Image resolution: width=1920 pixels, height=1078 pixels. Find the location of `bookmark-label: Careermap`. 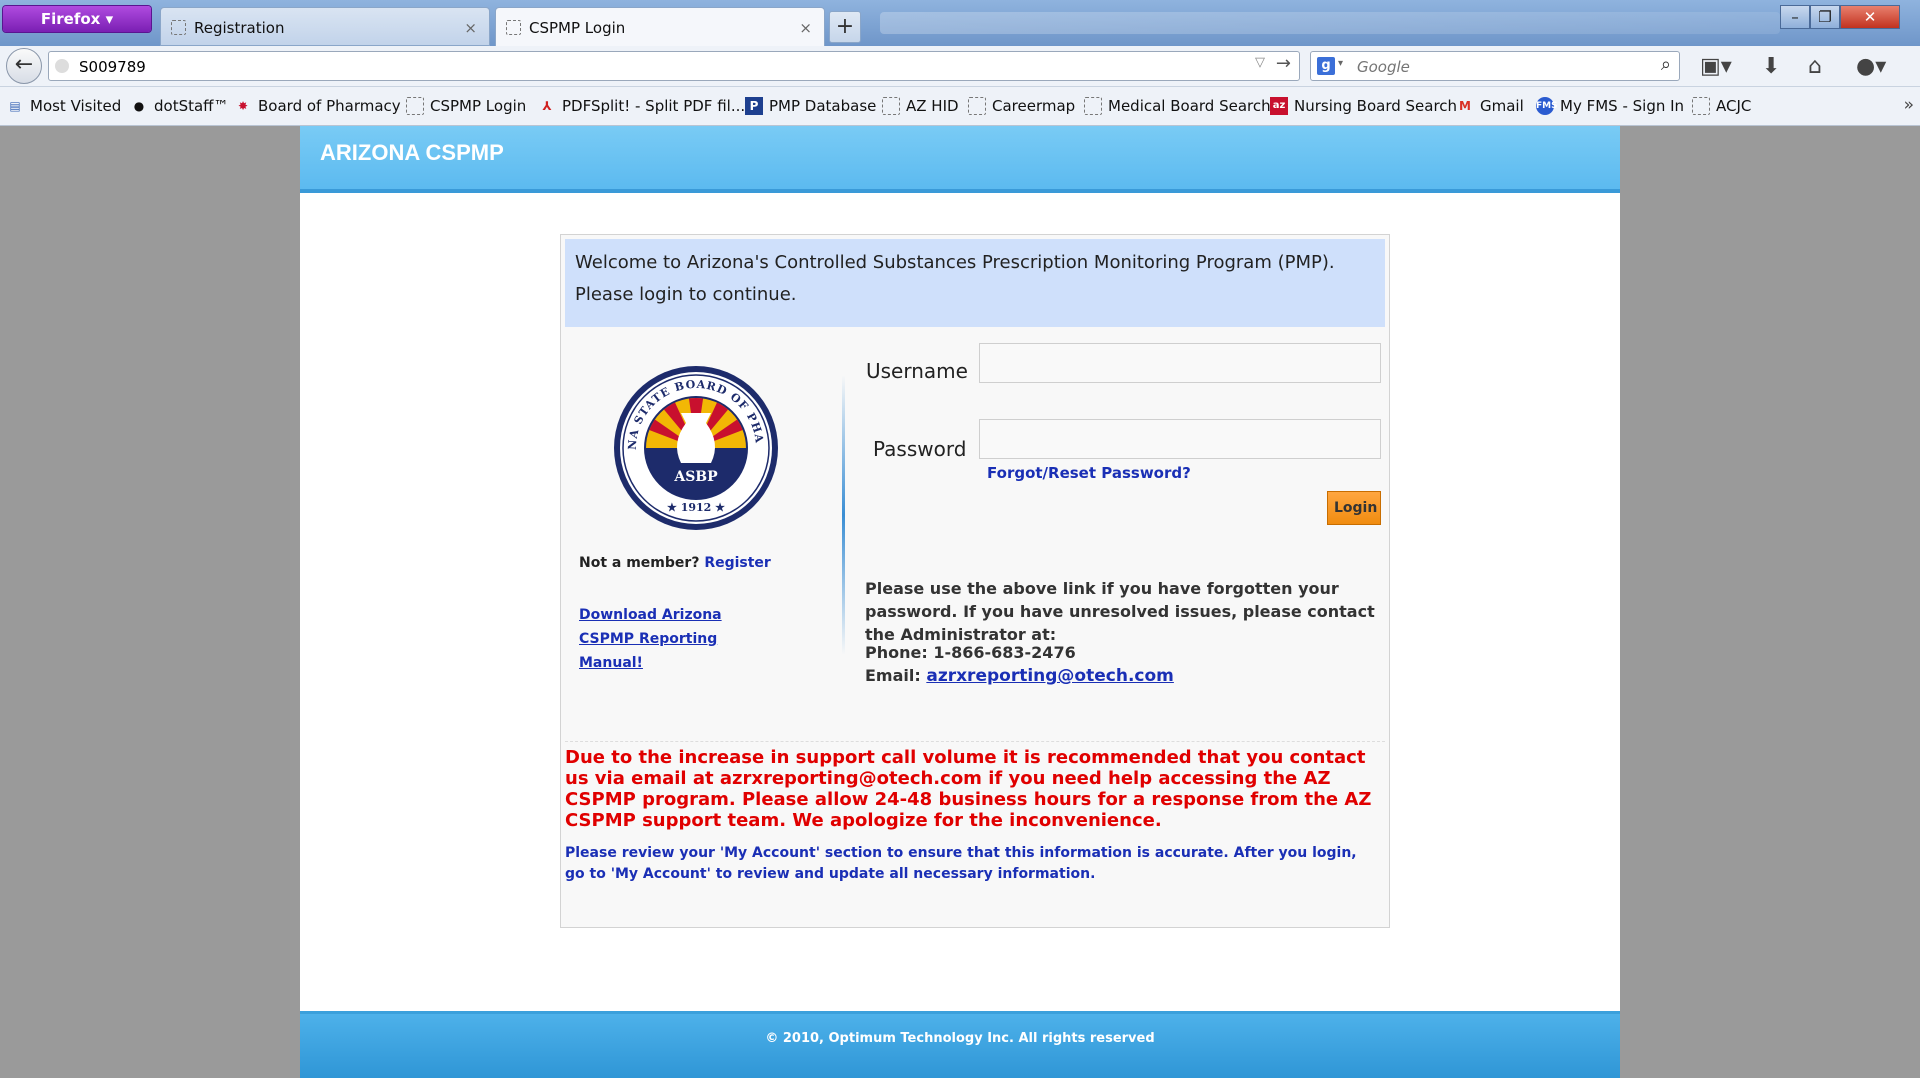

bookmark-label: Careermap is located at coordinates (1034, 106).